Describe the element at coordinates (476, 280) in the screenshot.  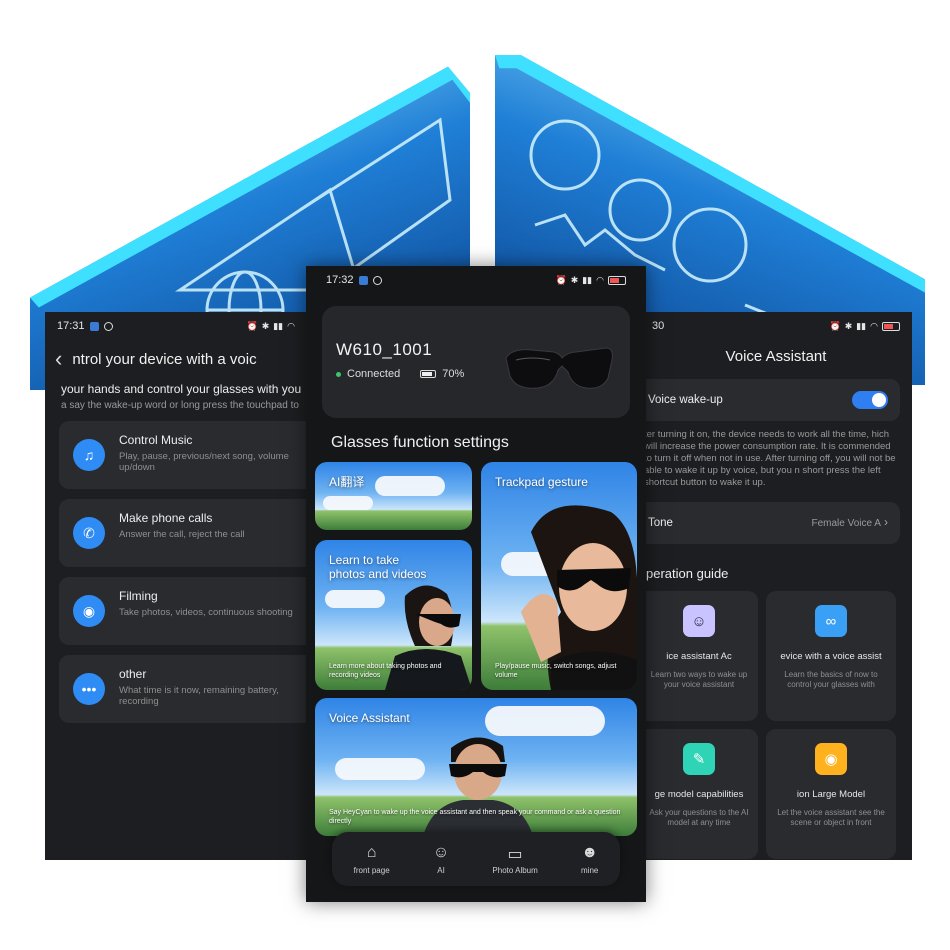
I see `status-bar: 17:32 ⏰ ✱ ▮▮ ◠` at that location.